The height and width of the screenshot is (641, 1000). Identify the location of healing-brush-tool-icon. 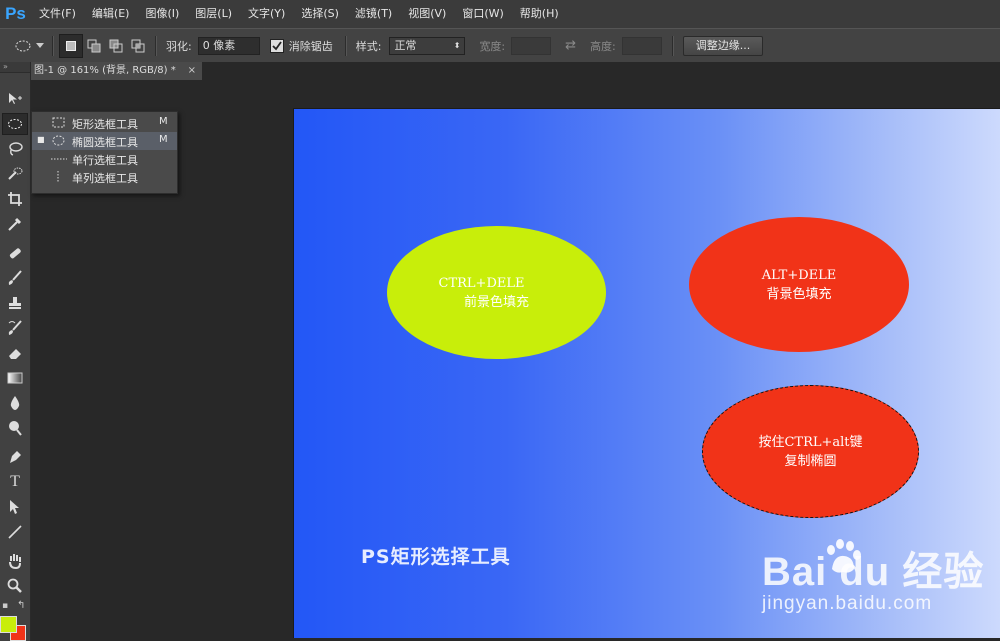
(15, 253).